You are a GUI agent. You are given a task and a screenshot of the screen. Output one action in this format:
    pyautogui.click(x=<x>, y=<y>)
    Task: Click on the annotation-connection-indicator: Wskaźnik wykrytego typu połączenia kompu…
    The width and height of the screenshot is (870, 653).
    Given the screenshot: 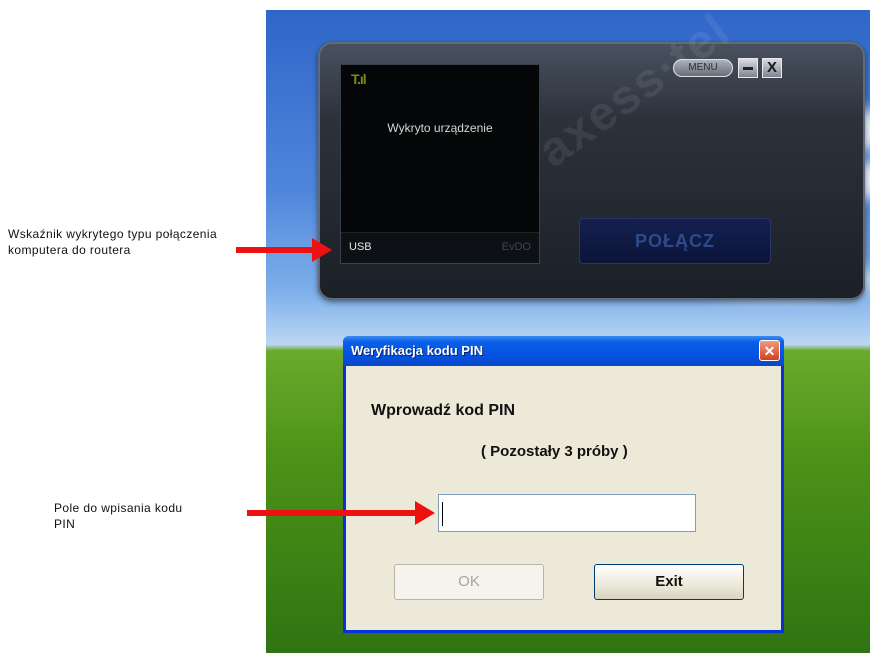 What is the action you would take?
    pyautogui.click(x=113, y=242)
    